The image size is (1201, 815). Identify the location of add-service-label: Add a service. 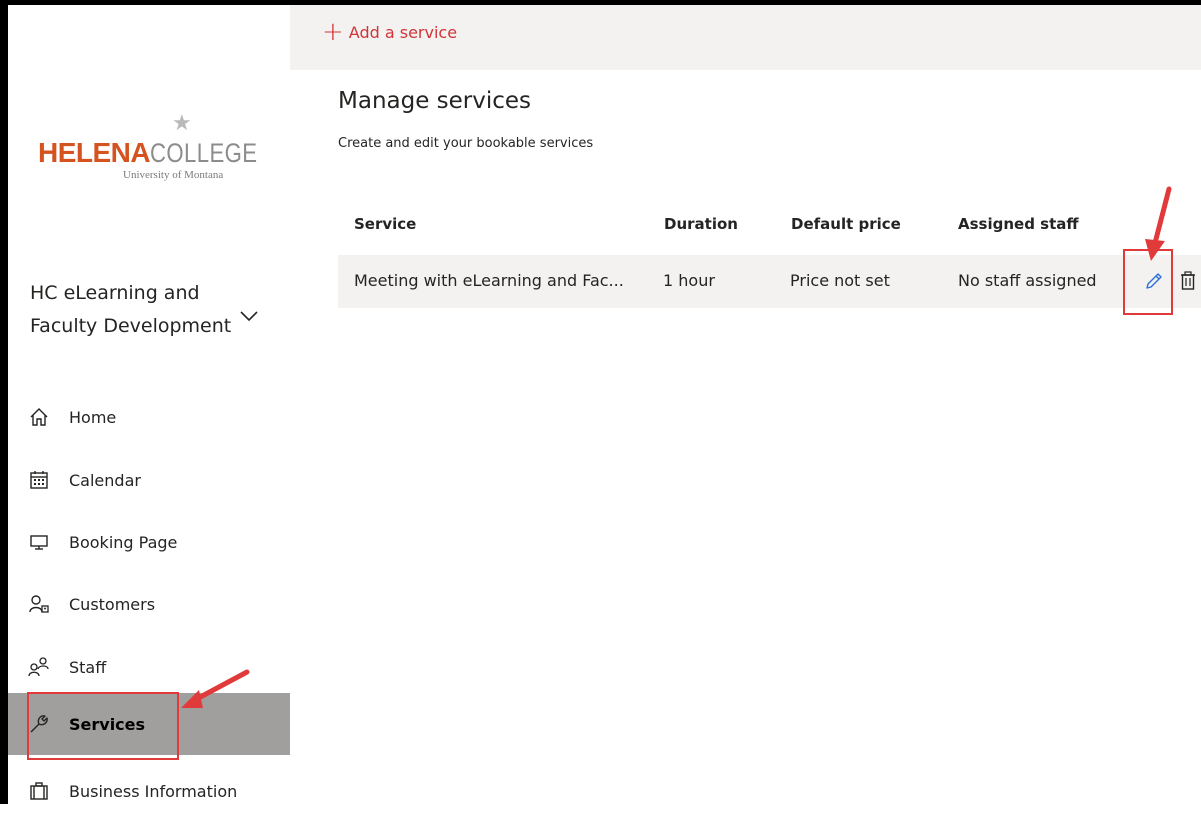
(403, 32).